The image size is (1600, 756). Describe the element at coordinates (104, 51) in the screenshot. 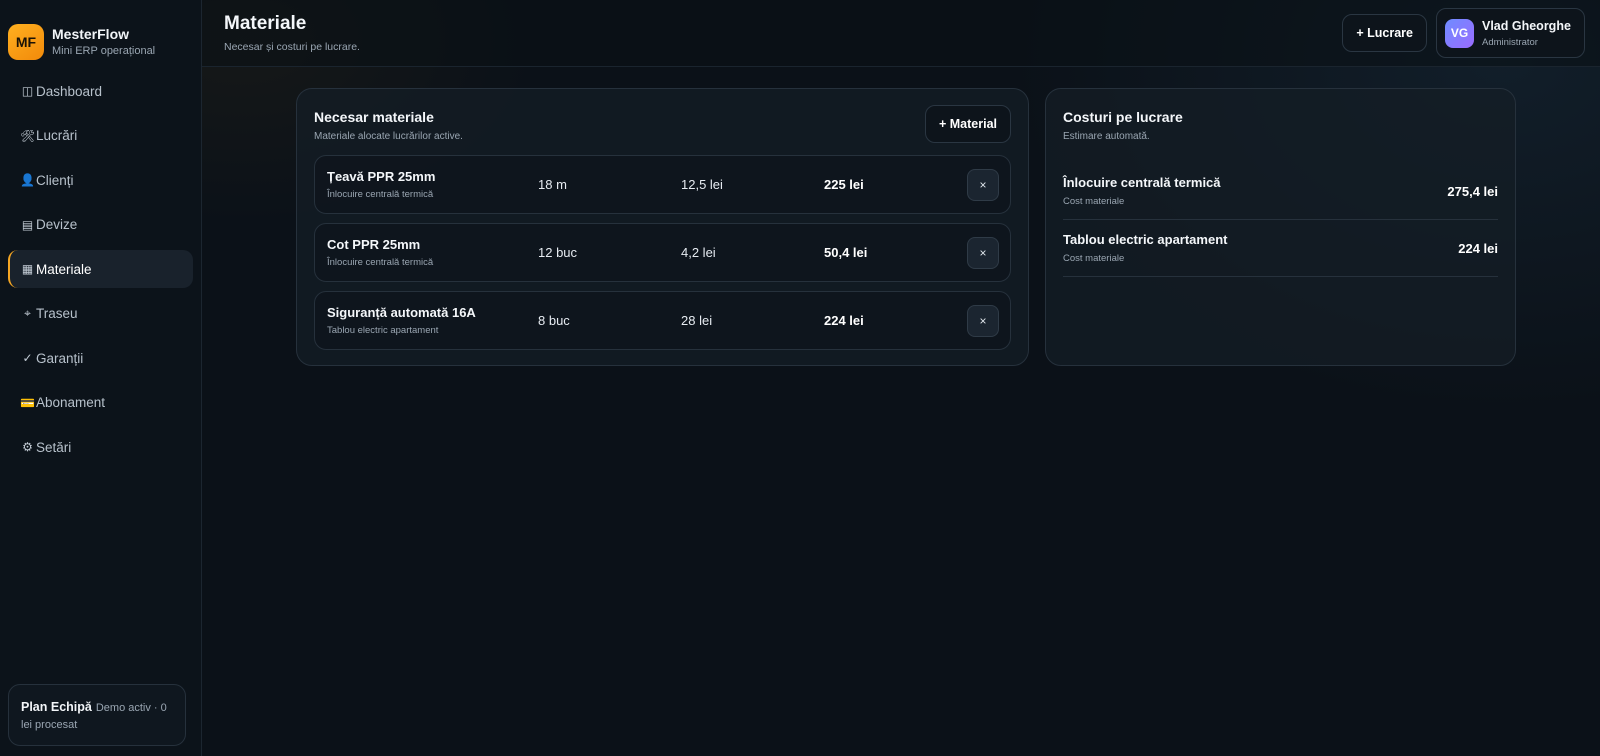

I see `brand-subtitle: Mini ERP operațional` at that location.